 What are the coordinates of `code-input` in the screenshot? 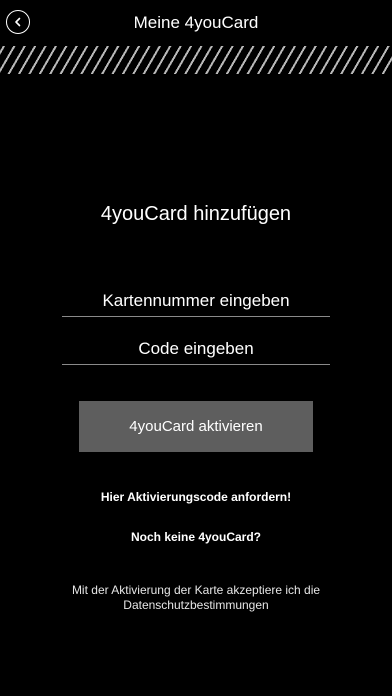 It's located at (196, 349).